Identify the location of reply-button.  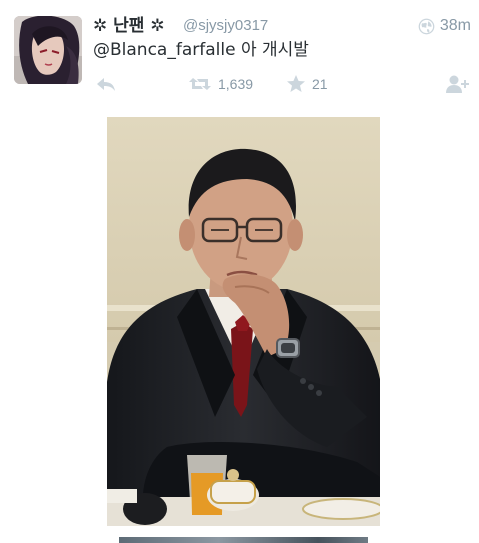
(106, 84).